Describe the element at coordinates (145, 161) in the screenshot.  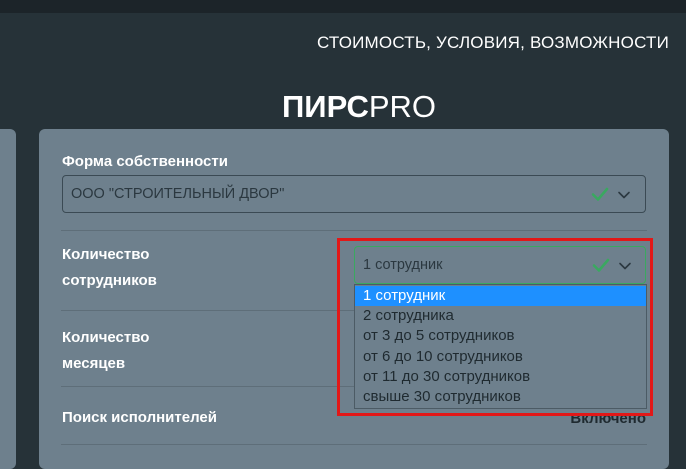
I see `ownership-label: Форма собственности` at that location.